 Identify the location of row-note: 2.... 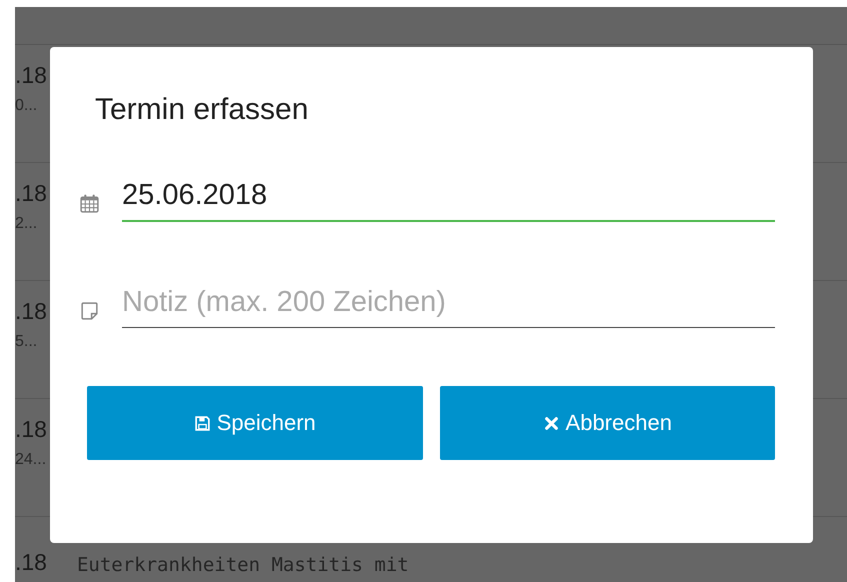
(26, 224).